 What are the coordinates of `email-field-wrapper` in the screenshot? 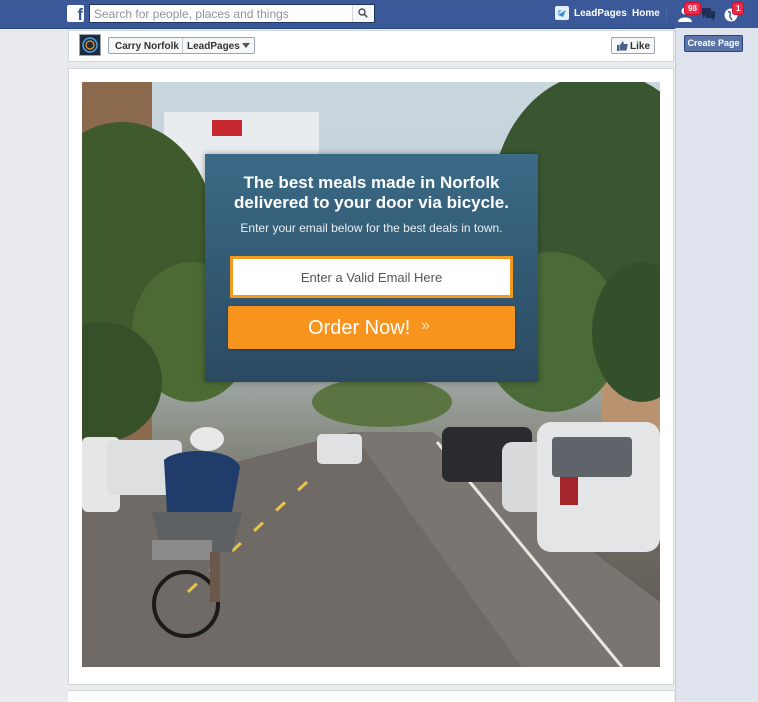 It's located at (371, 277).